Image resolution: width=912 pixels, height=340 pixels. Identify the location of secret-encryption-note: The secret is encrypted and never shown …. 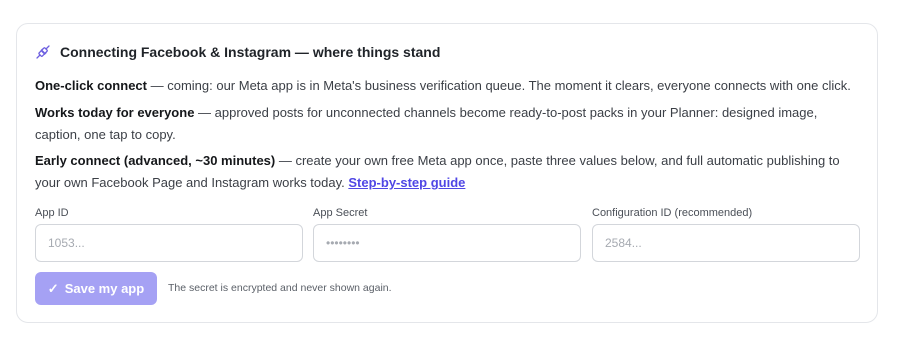
(280, 288).